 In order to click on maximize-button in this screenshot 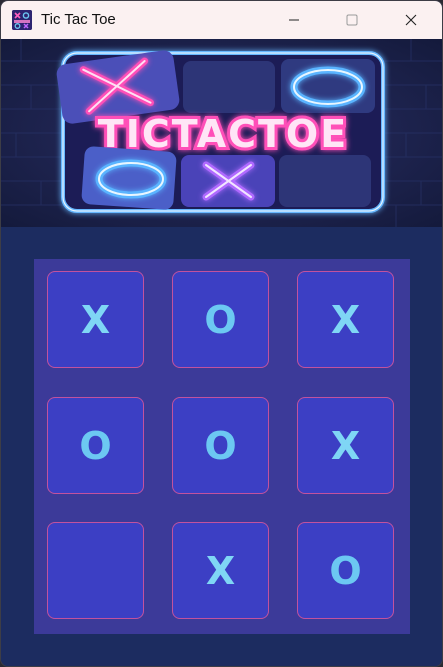, I will do `click(352, 20)`.